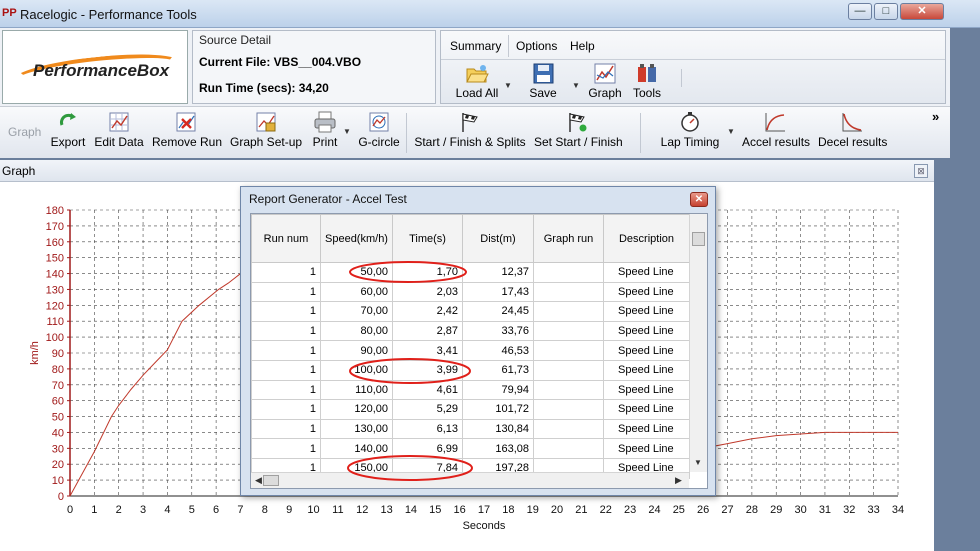 This screenshot has width=980, height=551. I want to click on graph-panel-close-button: ⊠, so click(921, 171).